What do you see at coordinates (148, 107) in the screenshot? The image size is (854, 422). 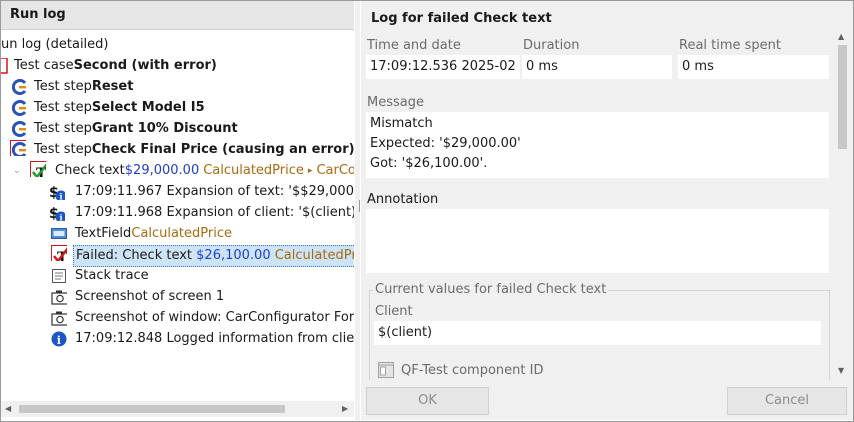 I see `tree-label-name: Select Model I5` at bounding box center [148, 107].